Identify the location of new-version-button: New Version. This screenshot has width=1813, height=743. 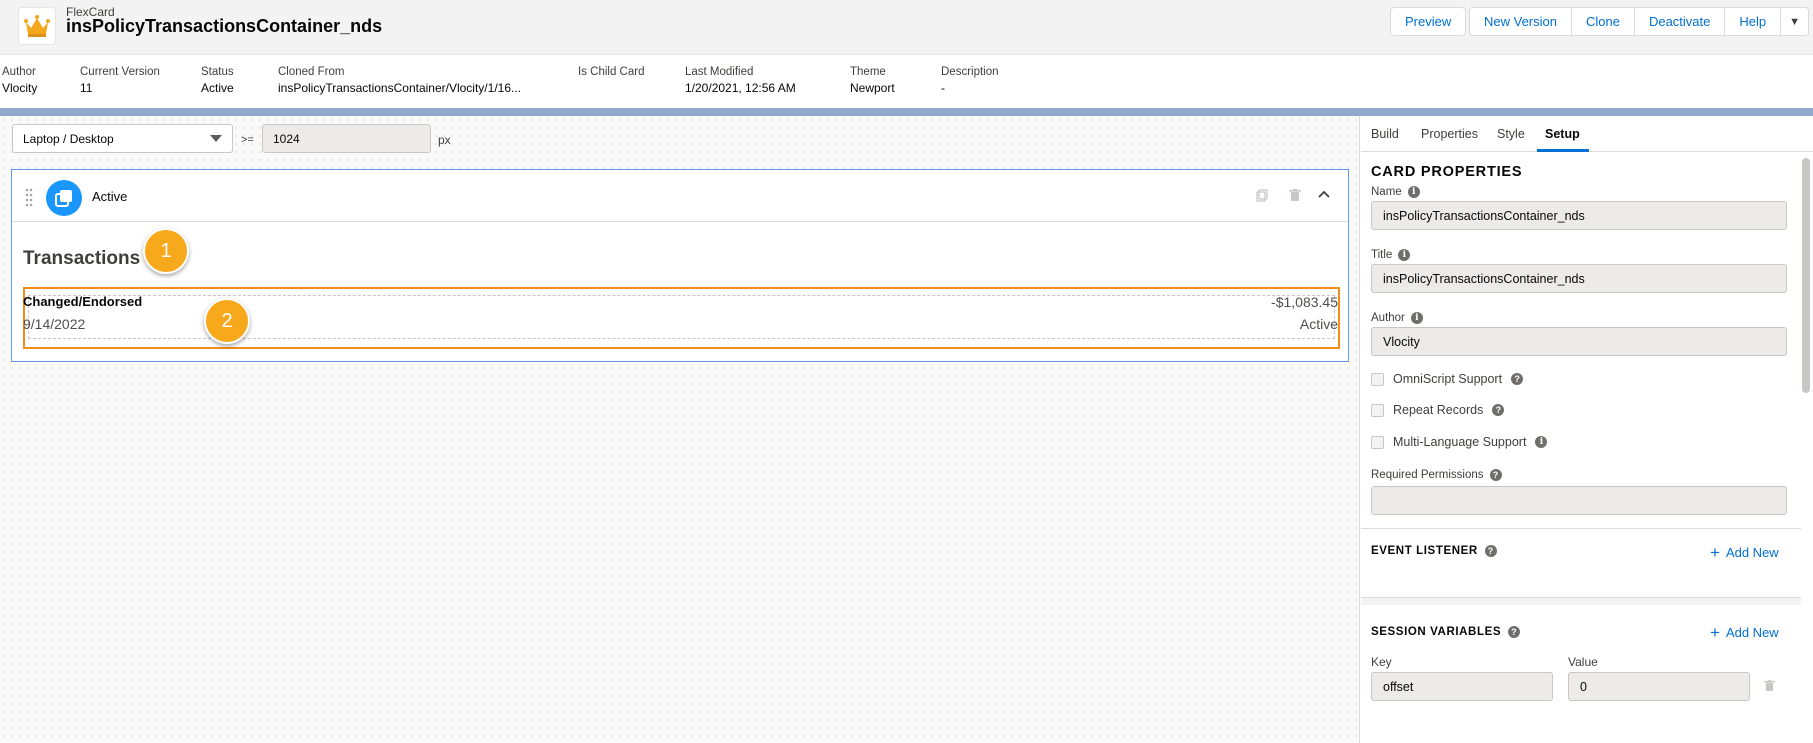
(1521, 21).